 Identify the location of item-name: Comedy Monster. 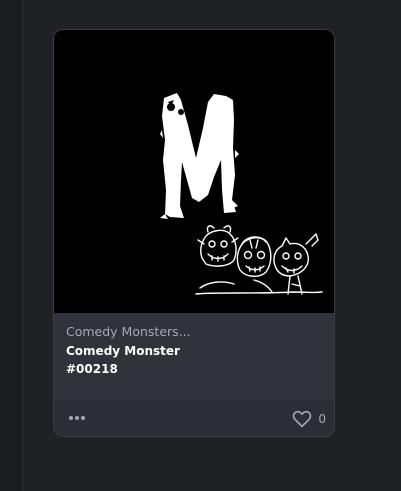
(123, 351).